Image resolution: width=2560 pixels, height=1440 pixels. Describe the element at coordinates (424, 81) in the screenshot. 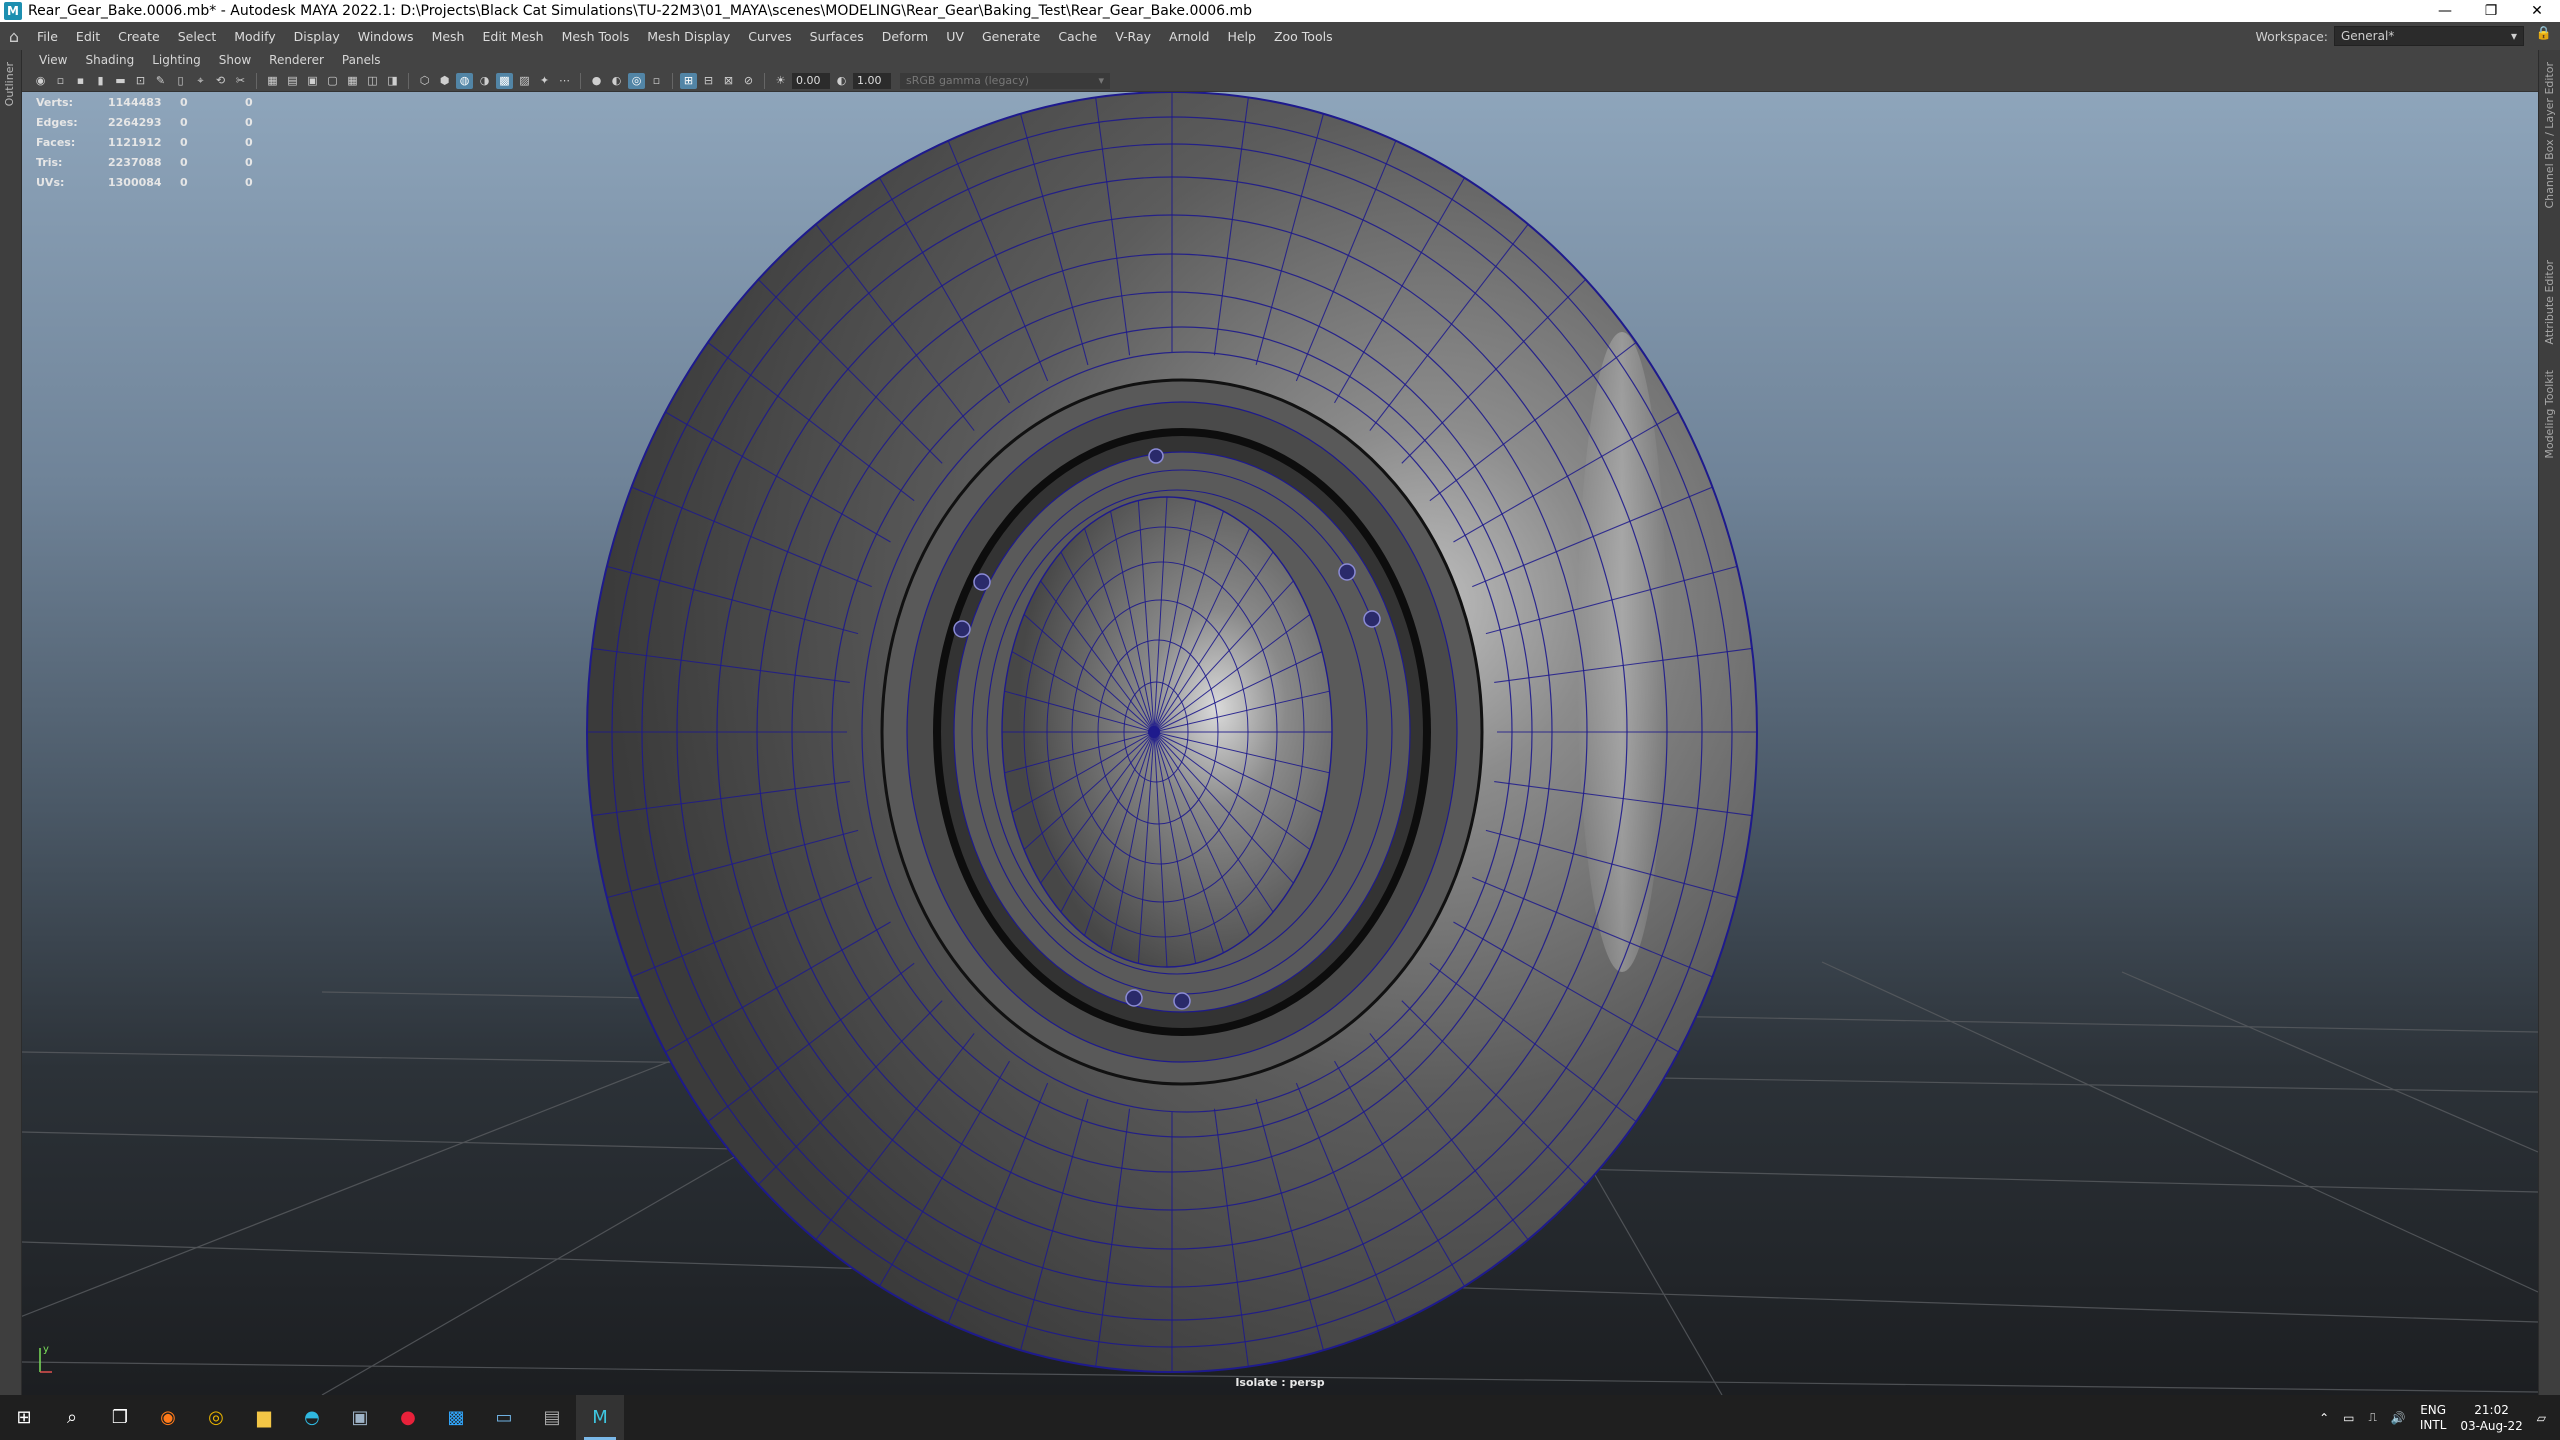

I see `wireframe-mode-icon: ⬡` at that location.